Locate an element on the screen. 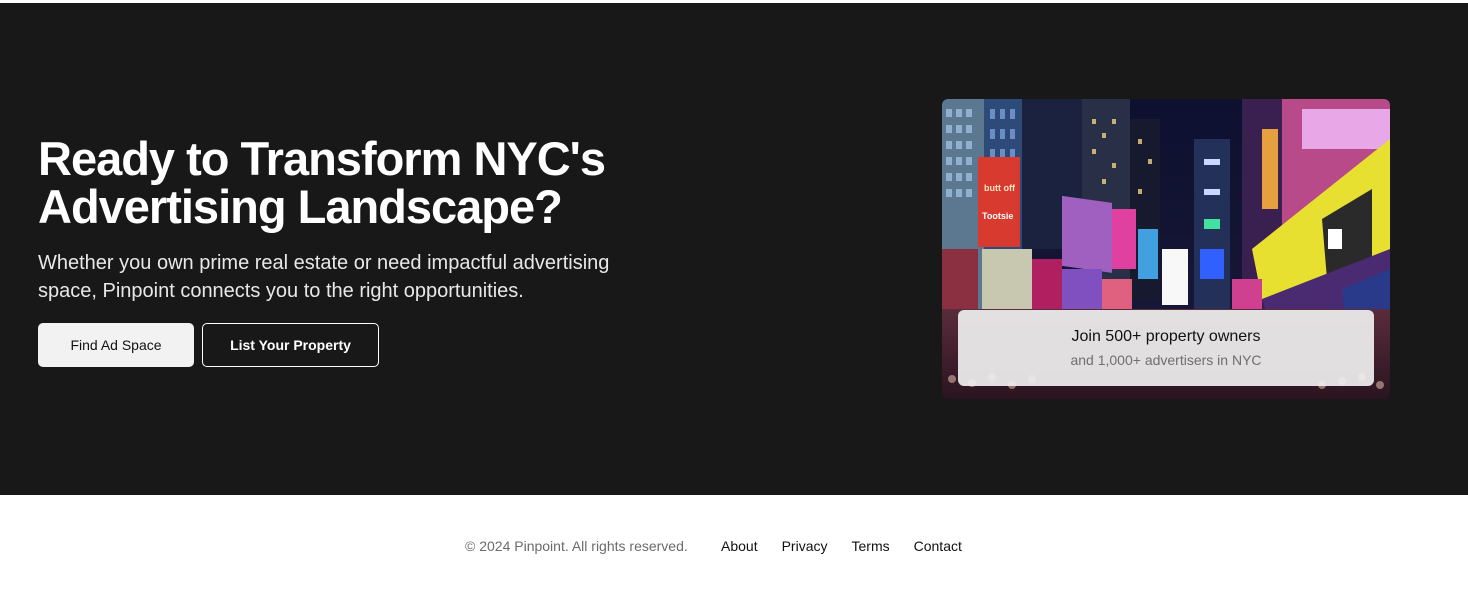 The height and width of the screenshot is (596, 1468). headline-line-2: Advertising Landscape? is located at coordinates (300, 206).